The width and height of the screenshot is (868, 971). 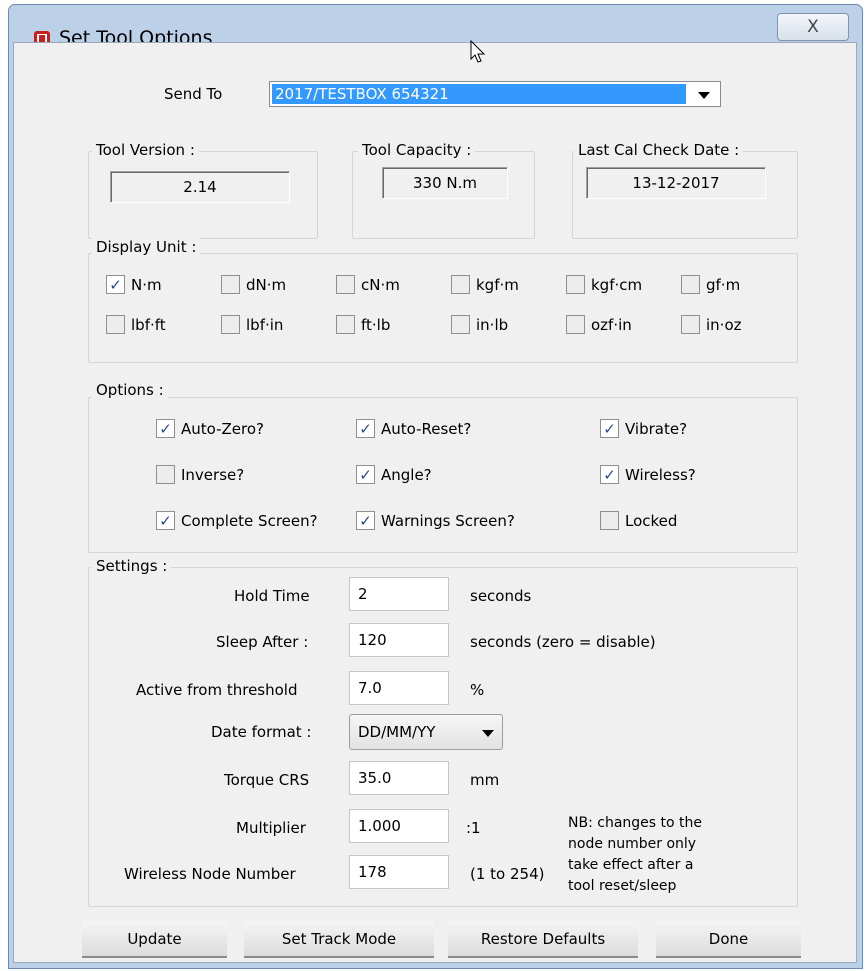 I want to click on checkbox-label: in·lb, so click(x=492, y=324).